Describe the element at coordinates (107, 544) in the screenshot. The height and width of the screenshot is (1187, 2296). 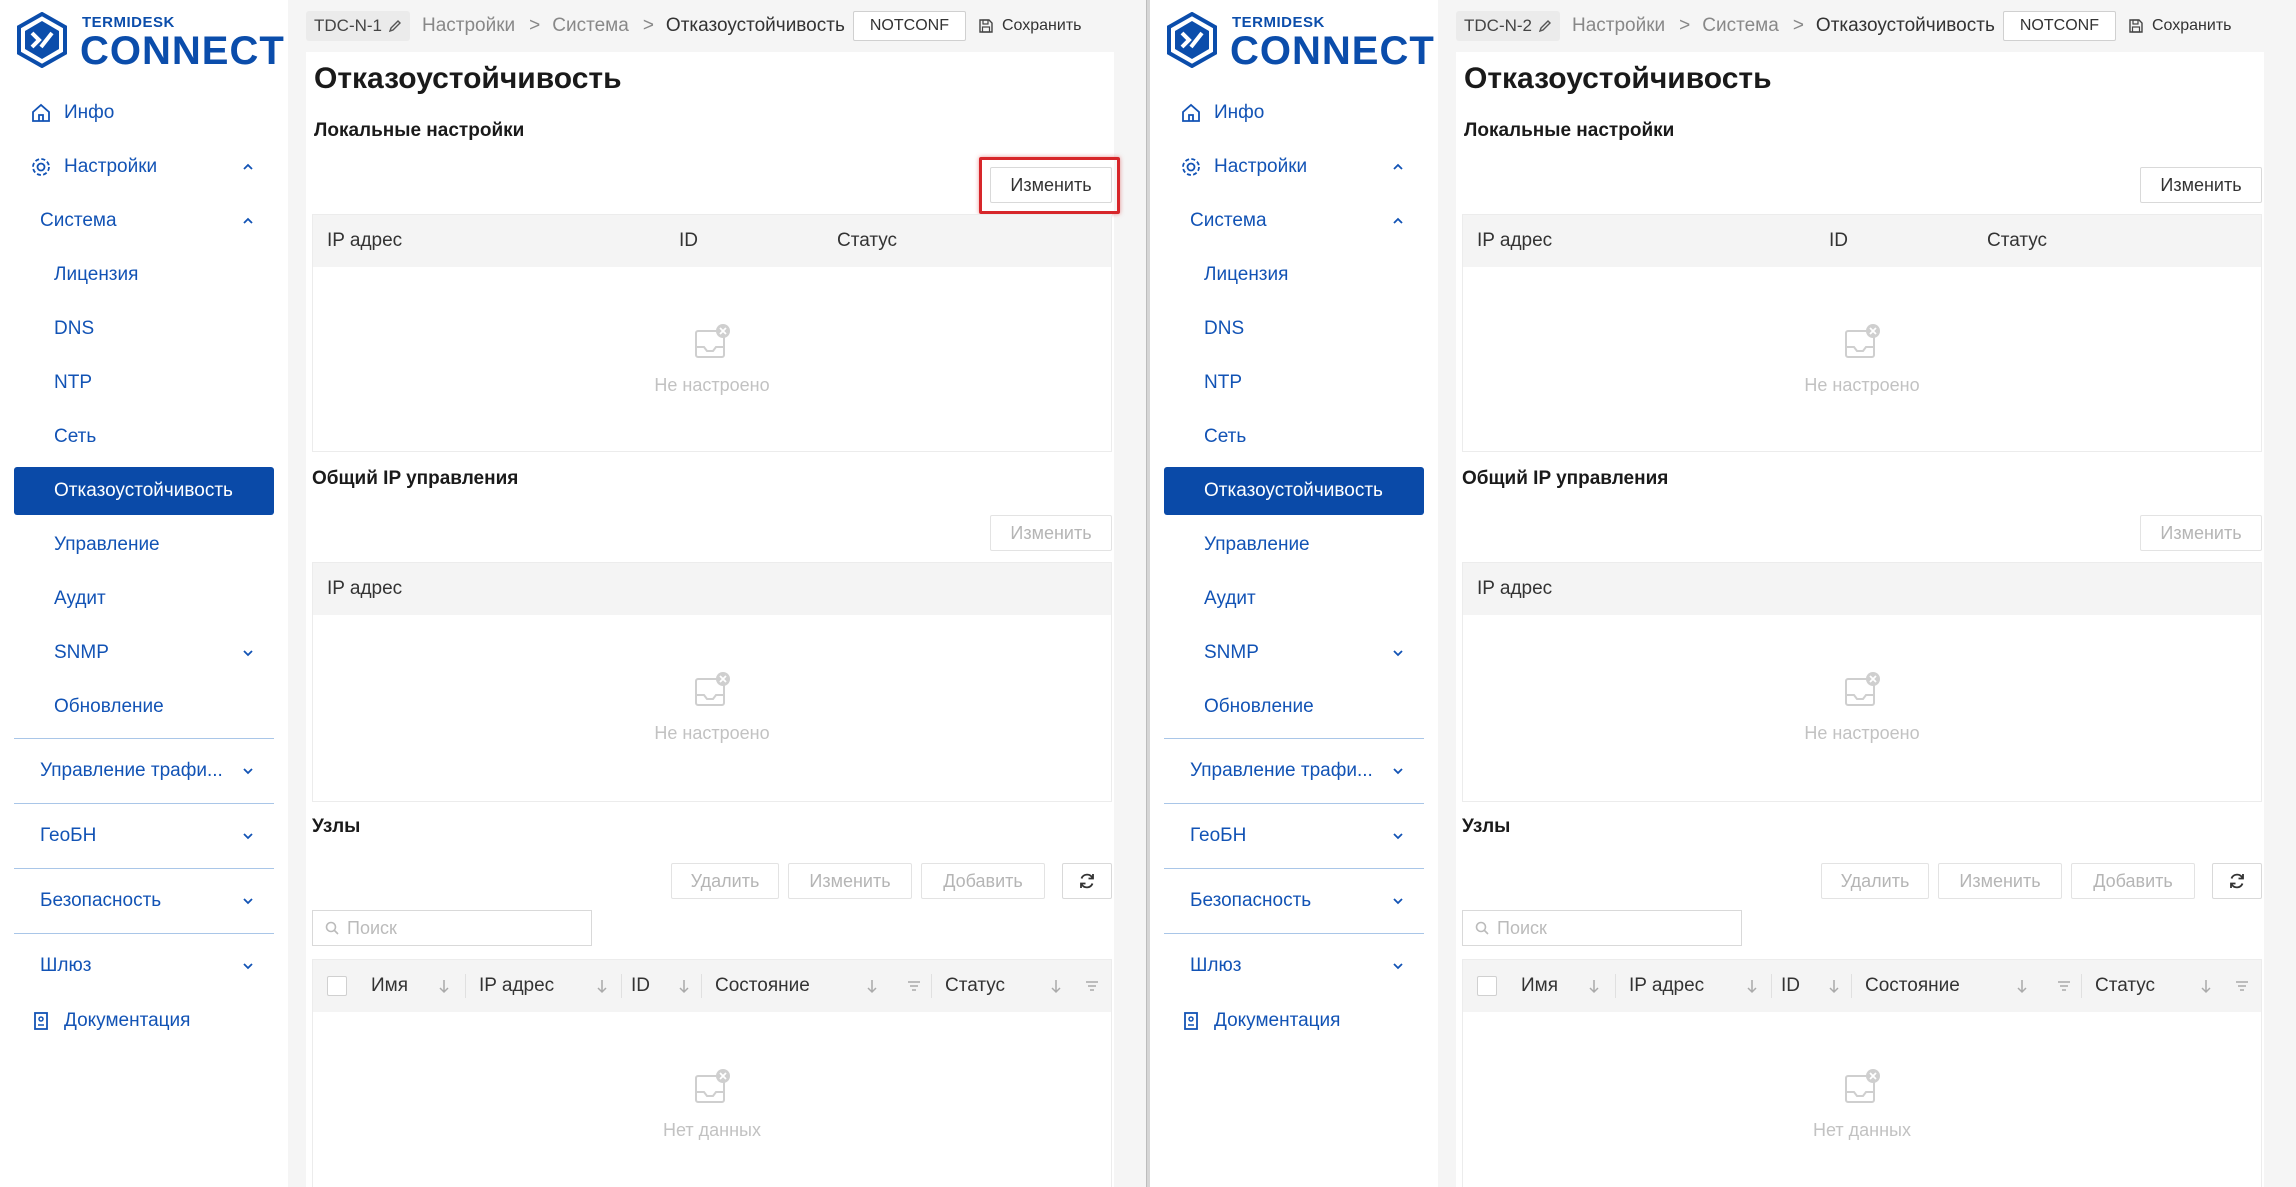
I see `sidebar-item-label: Управление` at that location.